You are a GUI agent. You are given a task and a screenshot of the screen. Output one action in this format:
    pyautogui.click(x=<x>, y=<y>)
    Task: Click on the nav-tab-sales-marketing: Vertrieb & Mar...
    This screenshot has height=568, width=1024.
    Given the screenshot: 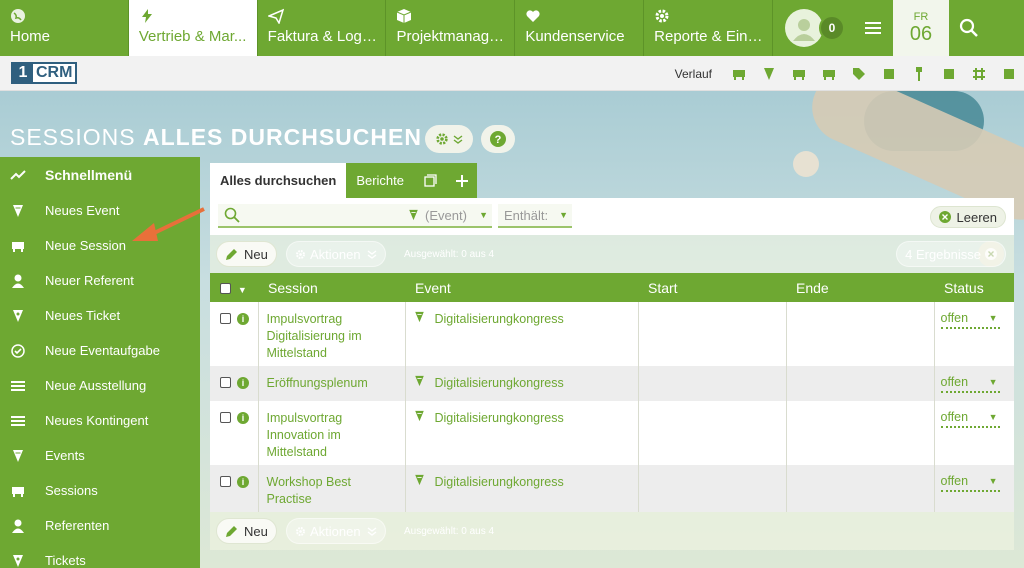 What is the action you would take?
    pyautogui.click(x=193, y=28)
    